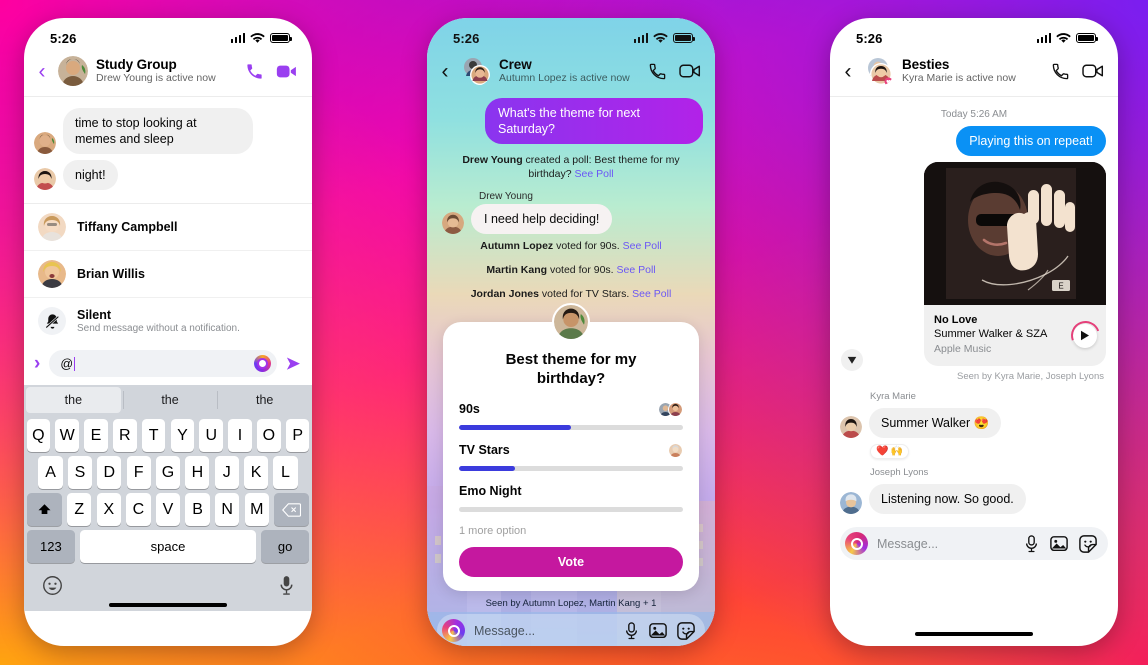 The image size is (1148, 665). Describe the element at coordinates (52, 585) in the screenshot. I see `emoji-smiley-icon` at that location.